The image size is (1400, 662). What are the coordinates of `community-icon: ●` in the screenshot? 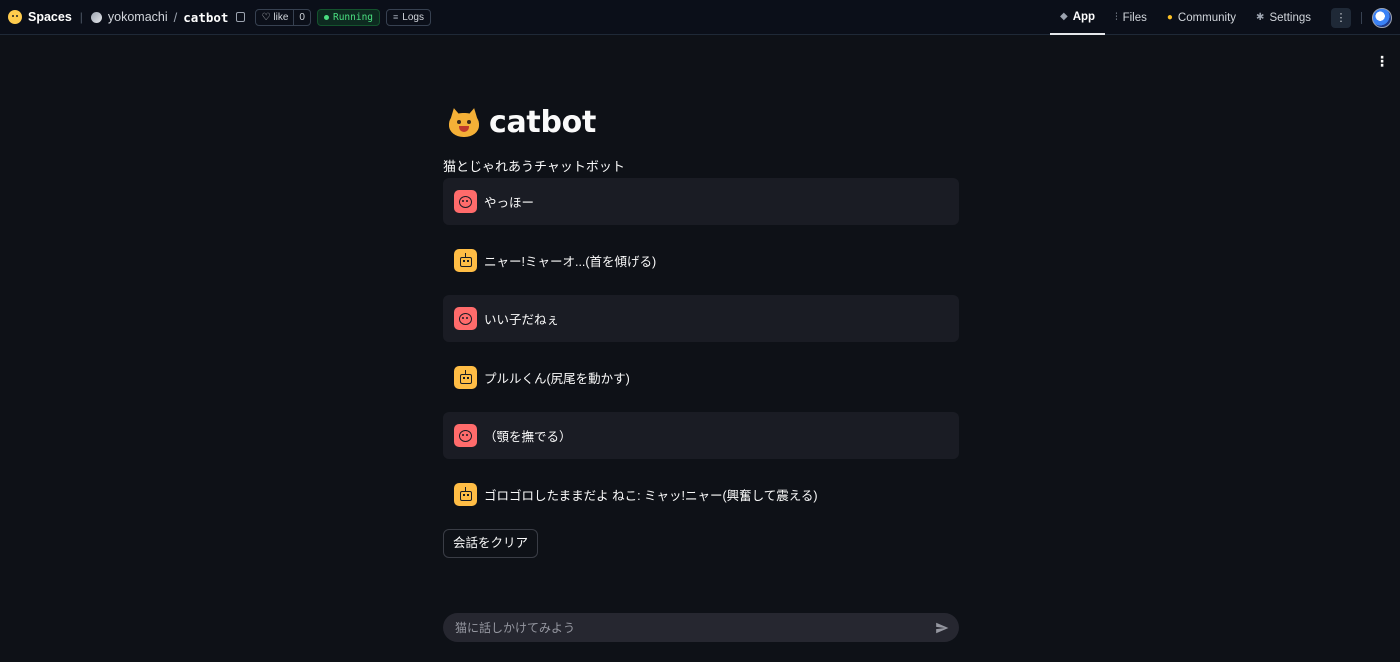 It's located at (1169, 17).